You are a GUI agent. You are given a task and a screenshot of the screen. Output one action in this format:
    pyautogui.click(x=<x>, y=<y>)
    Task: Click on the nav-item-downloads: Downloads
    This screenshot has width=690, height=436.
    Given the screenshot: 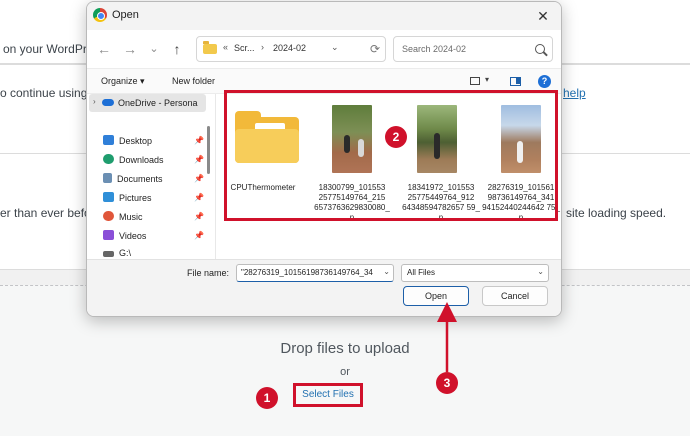 What is the action you would take?
    pyautogui.click(x=133, y=162)
    